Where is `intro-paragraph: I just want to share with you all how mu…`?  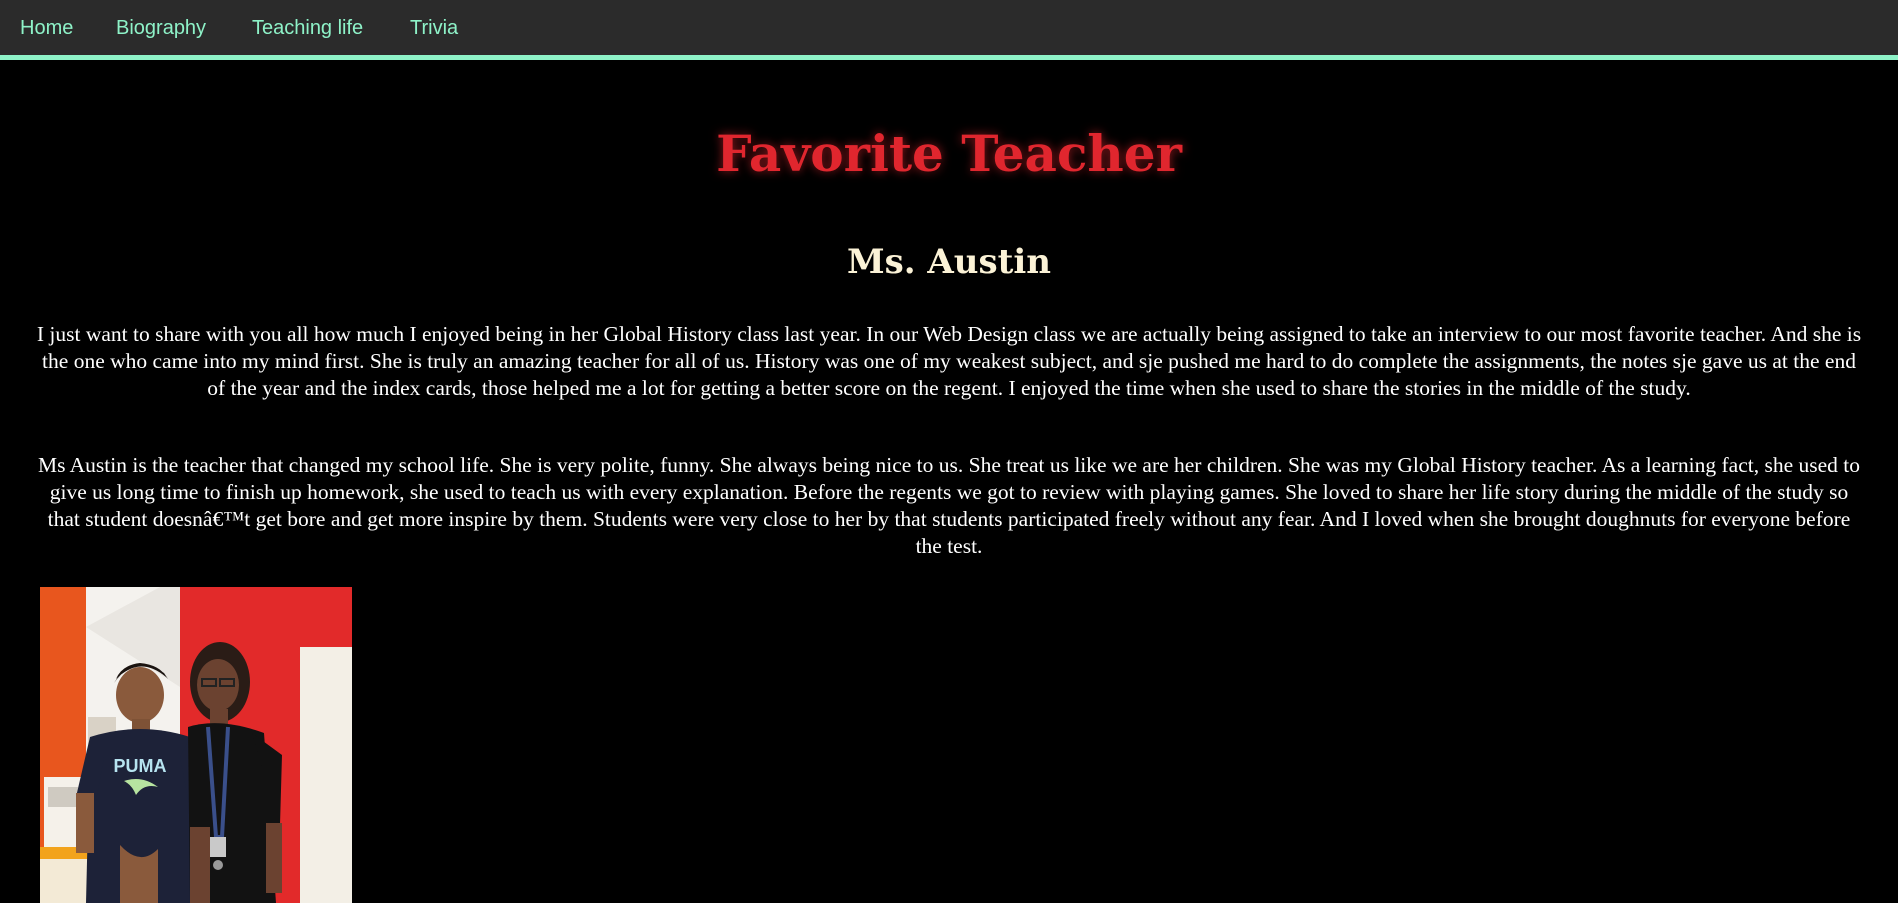
intro-paragraph: I just want to share with you all how mu… is located at coordinates (949, 361).